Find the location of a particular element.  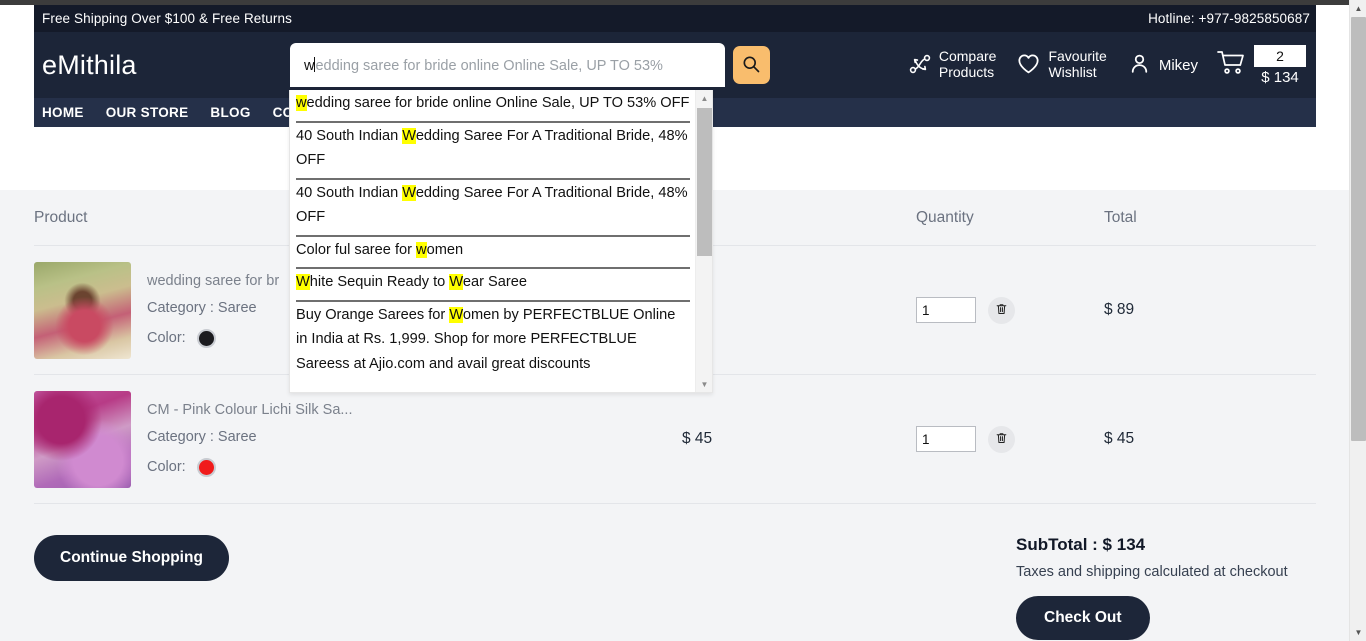

suggestion-pre: Color ful saree for is located at coordinates (356, 249).